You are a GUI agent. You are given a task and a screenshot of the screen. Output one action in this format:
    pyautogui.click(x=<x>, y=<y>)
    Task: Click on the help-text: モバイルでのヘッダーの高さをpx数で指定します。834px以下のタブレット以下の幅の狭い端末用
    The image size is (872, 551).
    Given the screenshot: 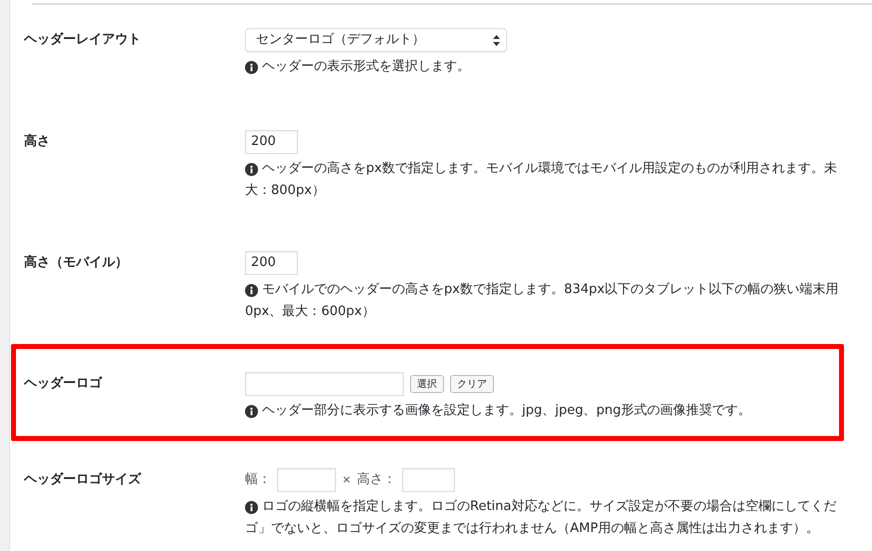 What is the action you would take?
    pyautogui.click(x=550, y=290)
    